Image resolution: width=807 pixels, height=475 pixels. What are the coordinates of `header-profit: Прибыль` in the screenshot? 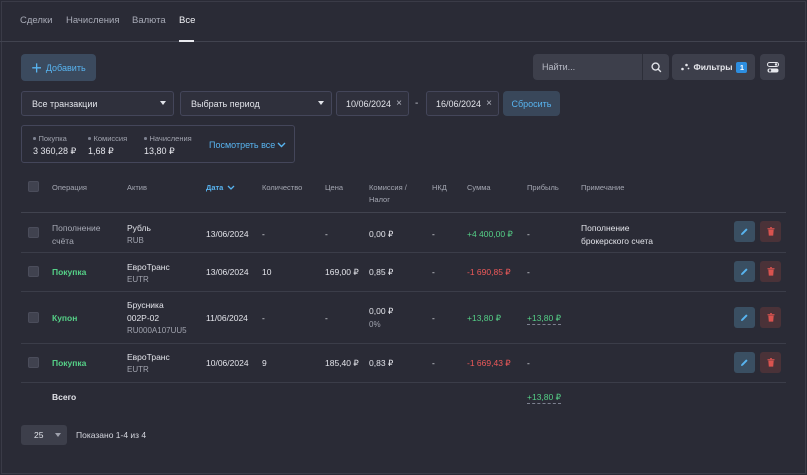 It's located at (543, 187).